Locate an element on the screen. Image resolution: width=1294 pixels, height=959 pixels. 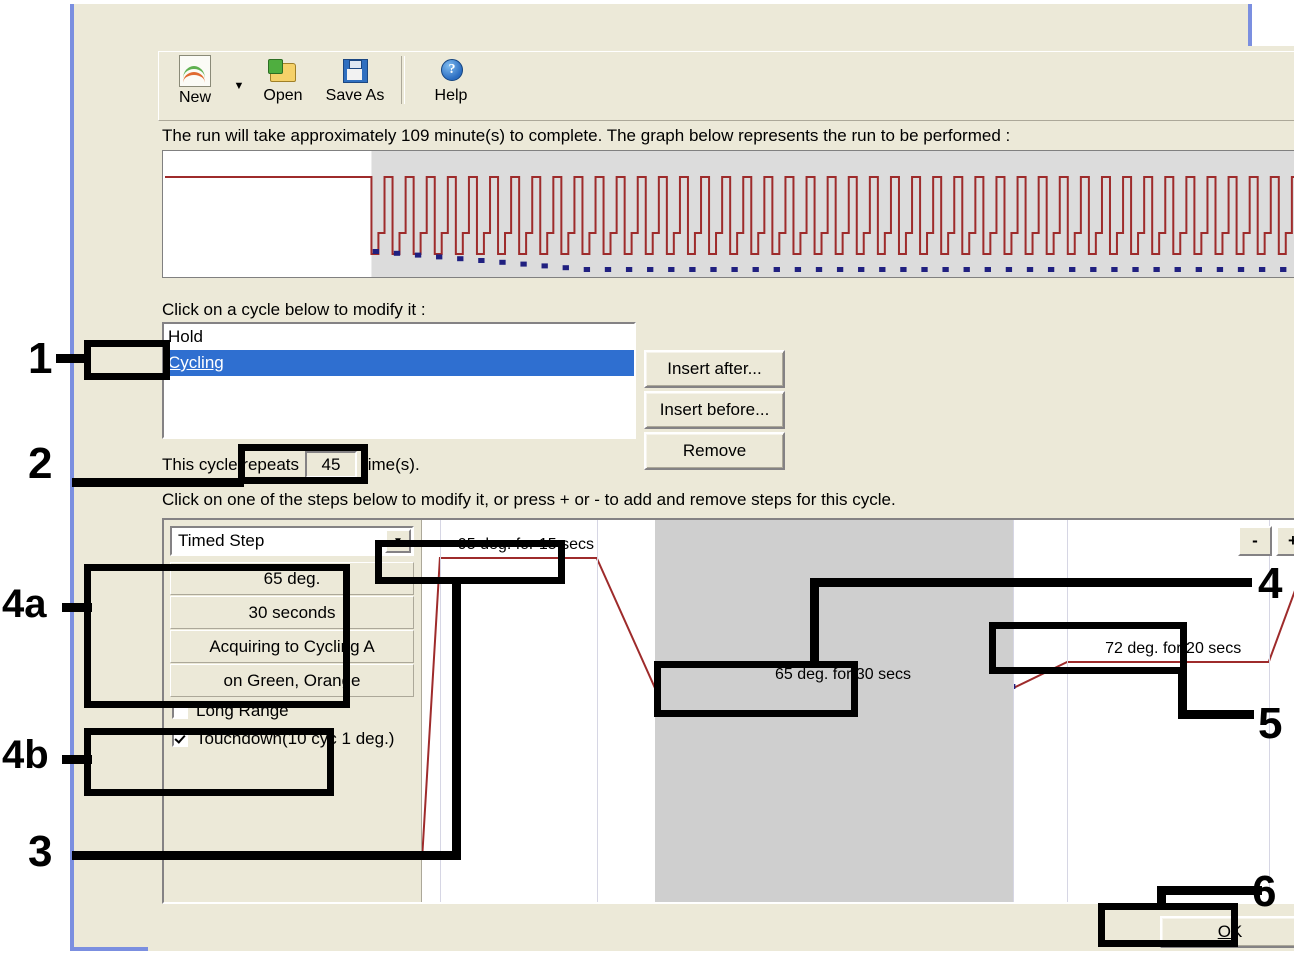
step-label-denaturation: 95 deg. for 15 secs is located at coordinates (525, 544).